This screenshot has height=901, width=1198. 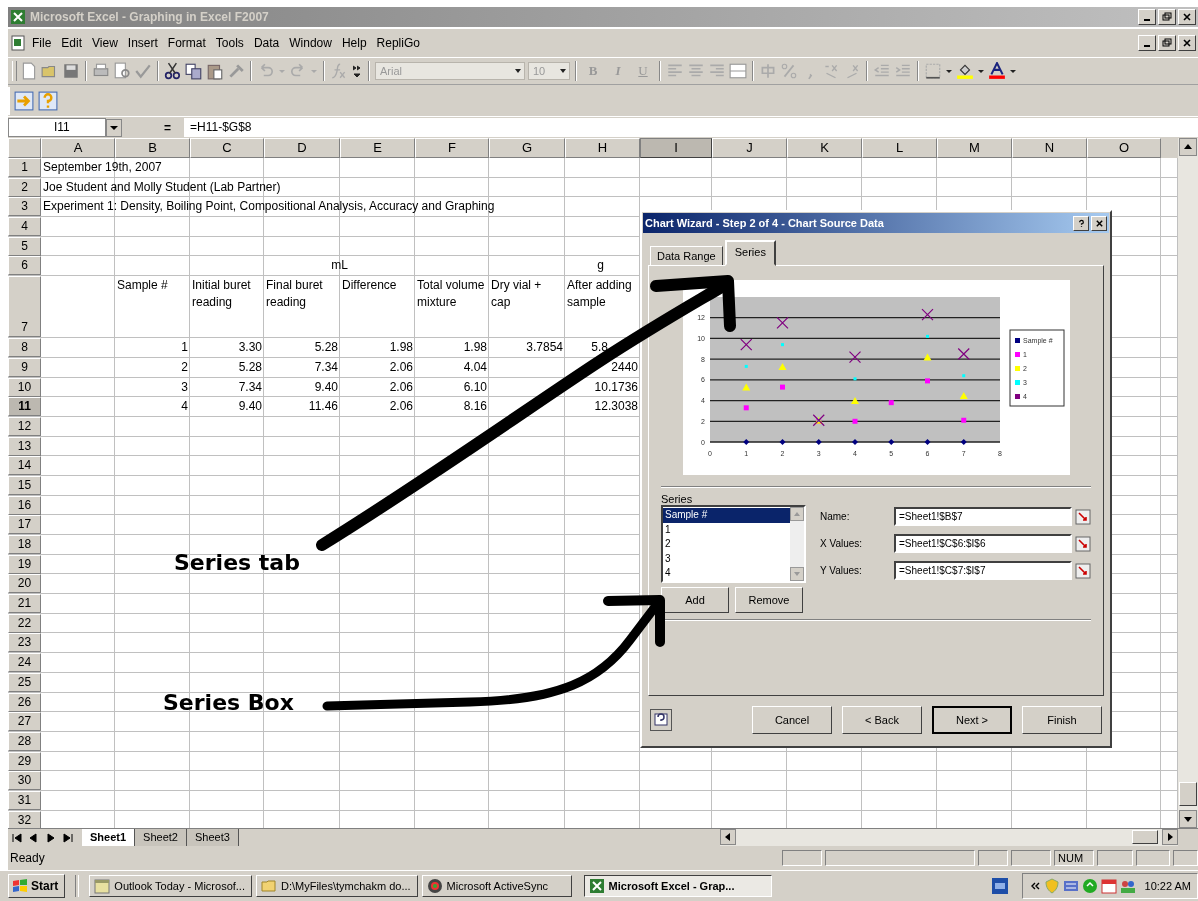 What do you see at coordinates (221, 294) in the screenshot?
I see `cell-text: Initial buret reading` at bounding box center [221, 294].